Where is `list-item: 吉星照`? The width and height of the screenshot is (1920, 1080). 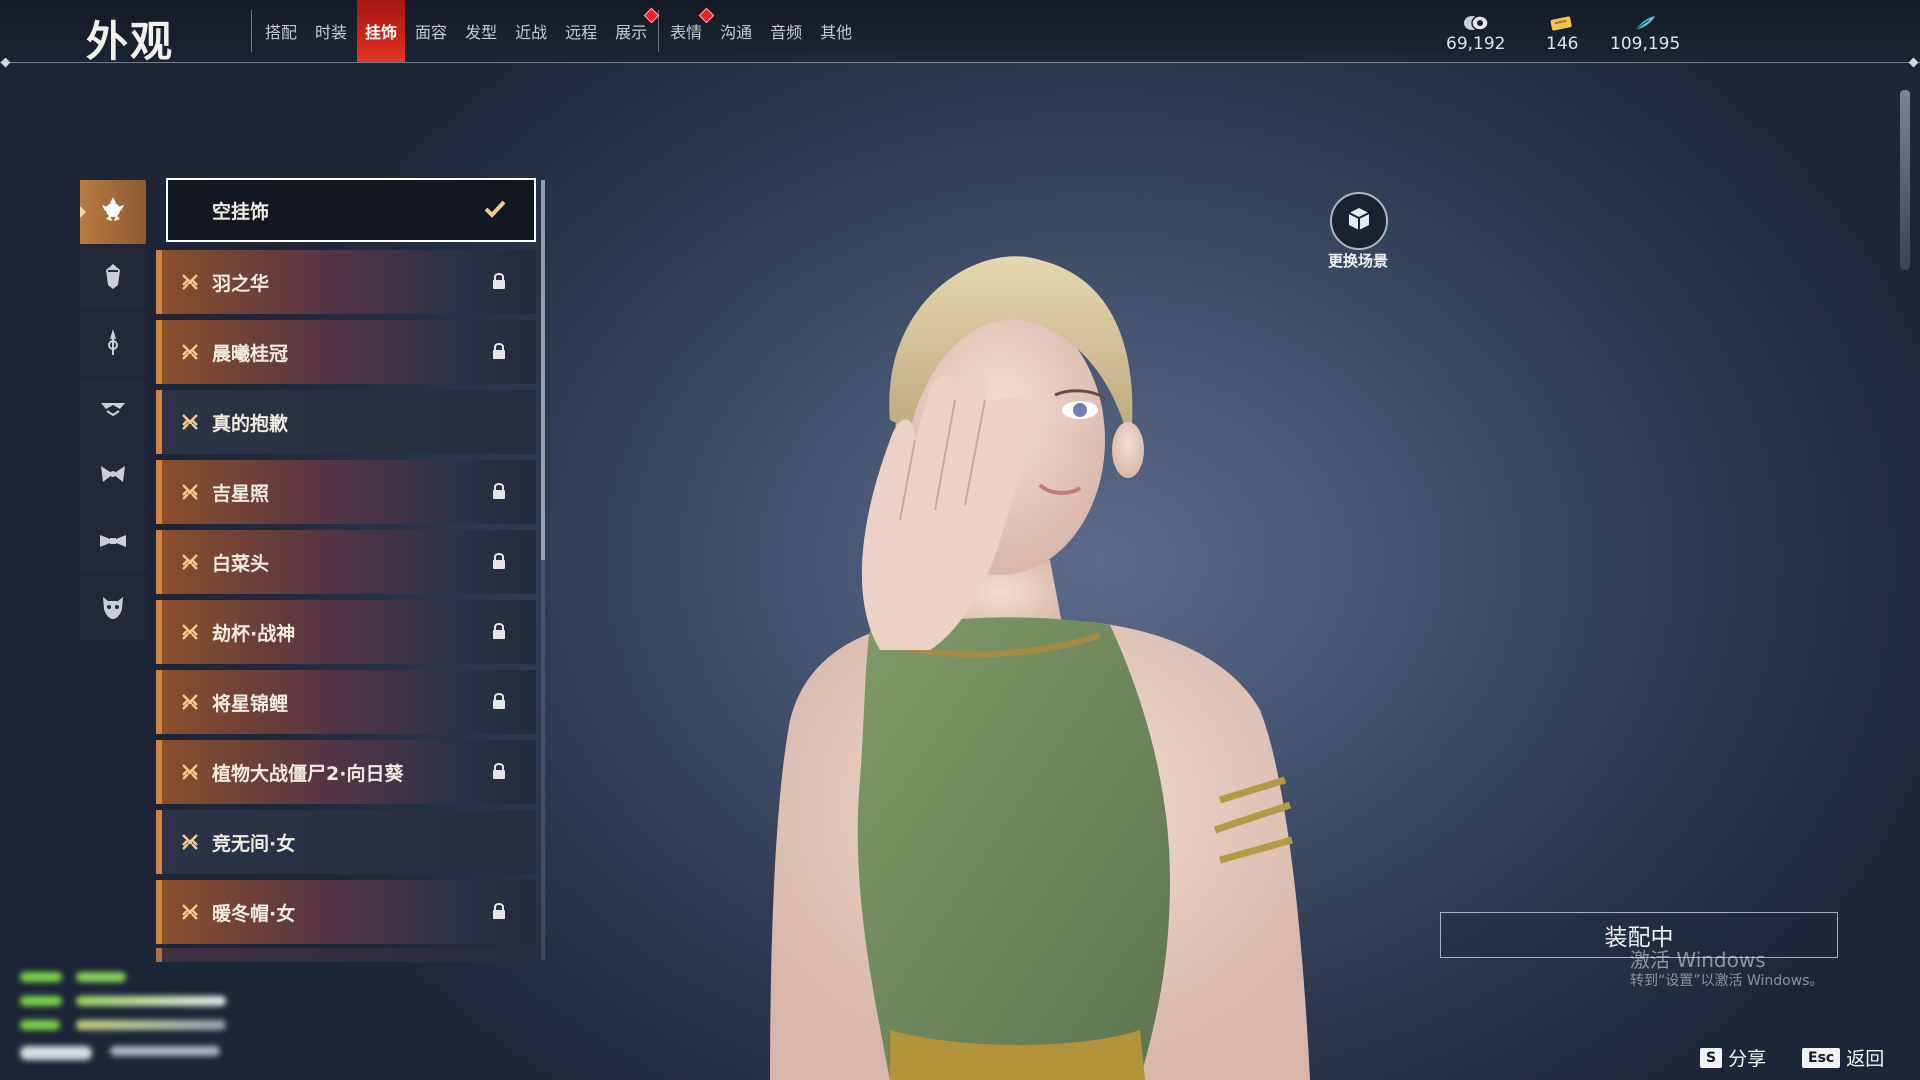 list-item: 吉星照 is located at coordinates (346, 492).